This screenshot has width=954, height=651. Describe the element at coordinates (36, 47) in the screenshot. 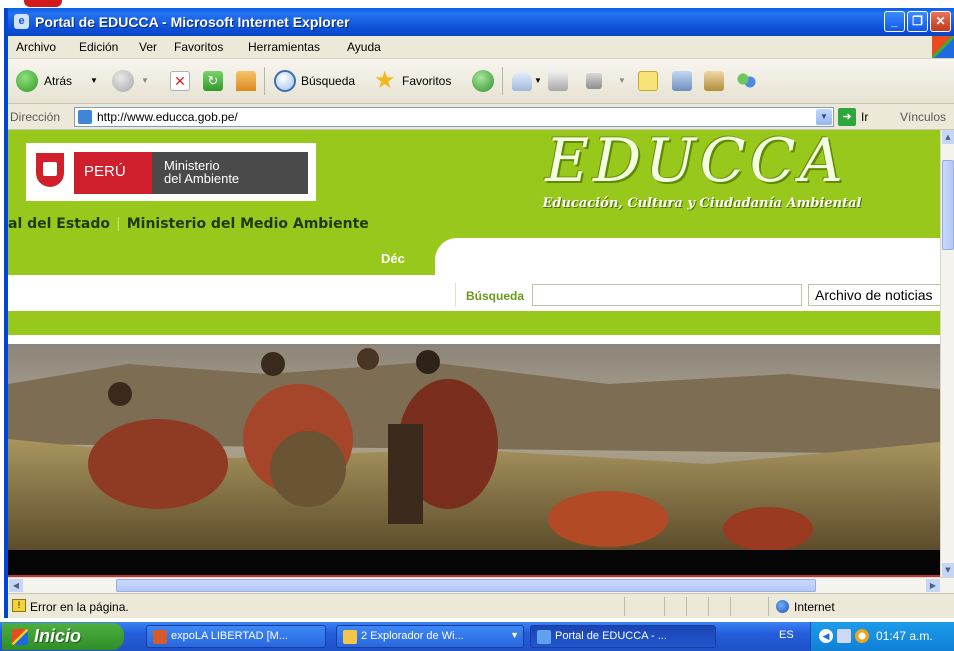

I see `menu-archivo: Archivo` at that location.